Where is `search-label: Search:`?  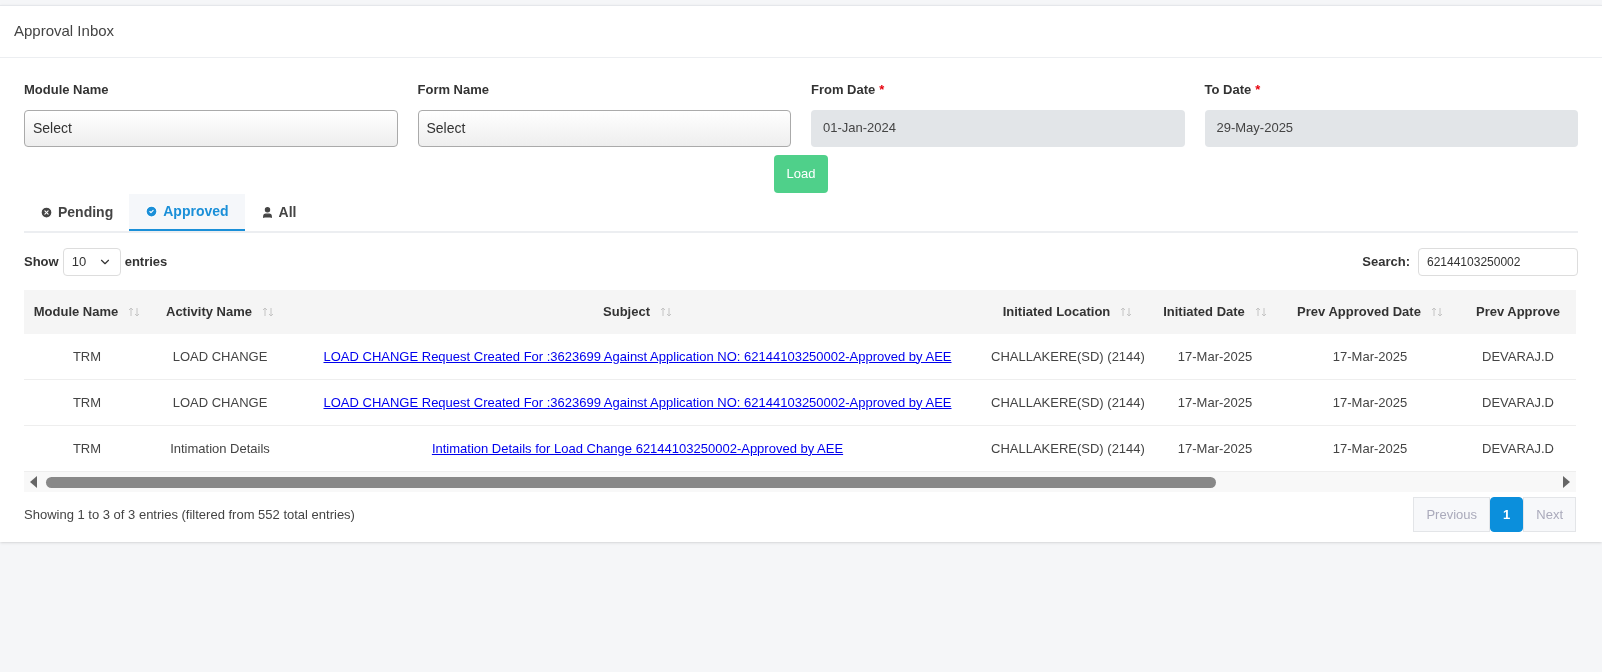 search-label: Search: is located at coordinates (1386, 261).